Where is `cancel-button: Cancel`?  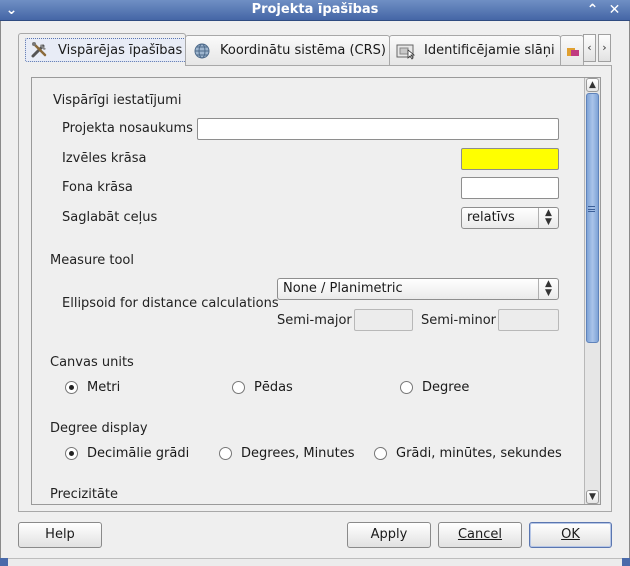
cancel-button: Cancel is located at coordinates (480, 535).